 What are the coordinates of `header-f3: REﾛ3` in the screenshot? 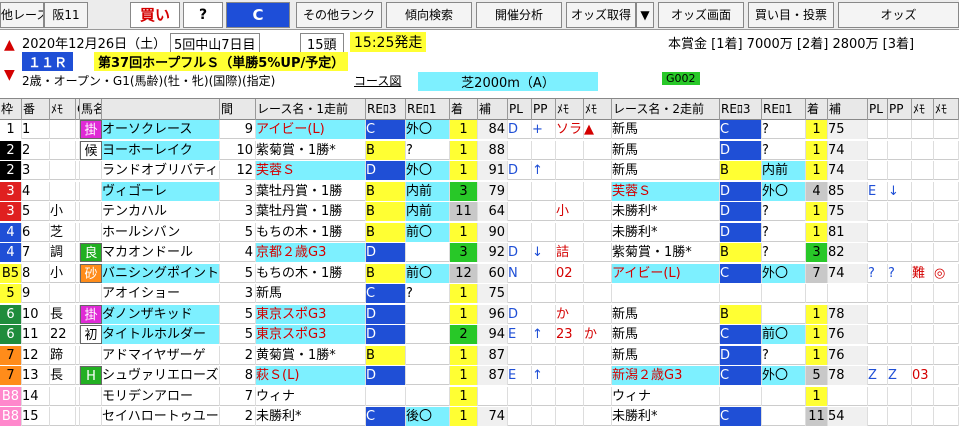 It's located at (741, 109).